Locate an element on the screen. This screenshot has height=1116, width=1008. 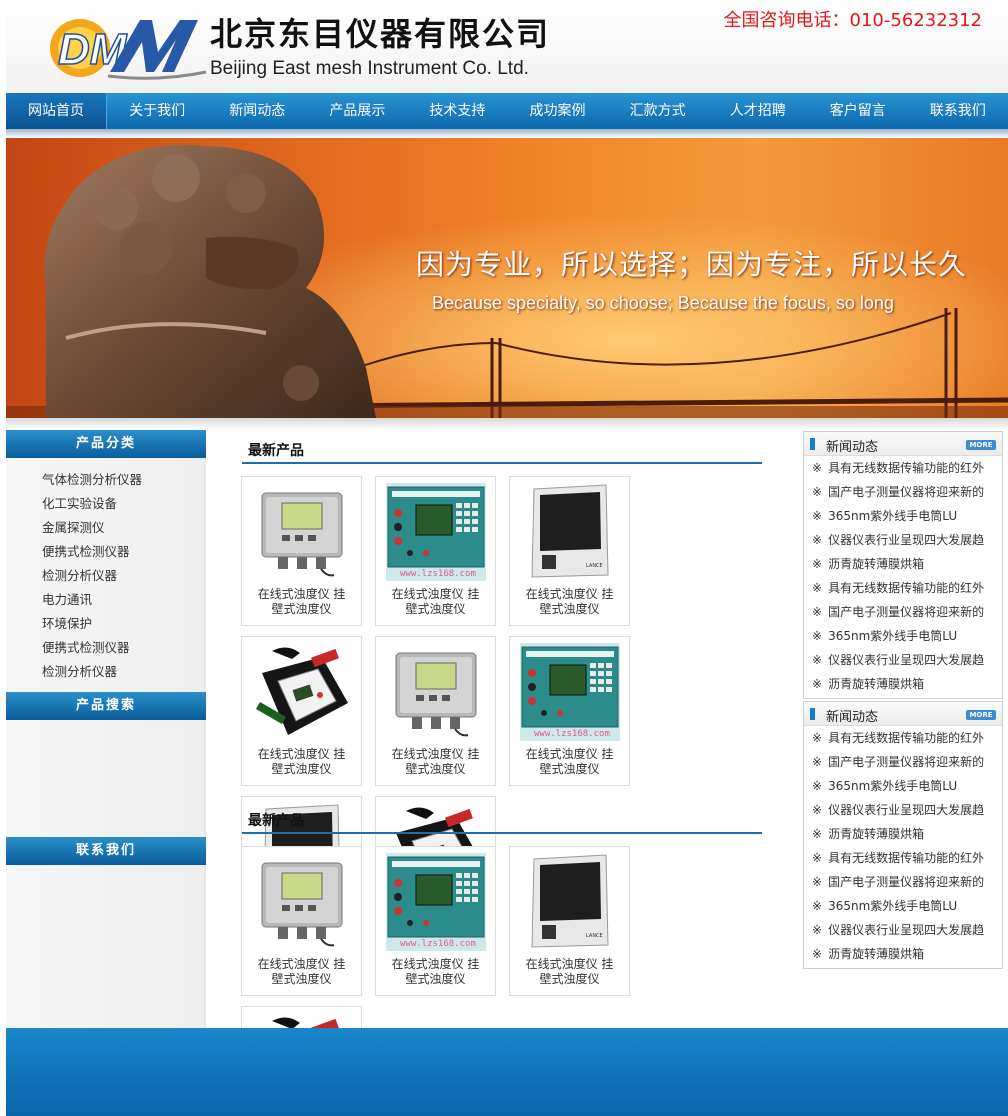
news-box-header: 新闻动态 MORE is located at coordinates (903, 444).